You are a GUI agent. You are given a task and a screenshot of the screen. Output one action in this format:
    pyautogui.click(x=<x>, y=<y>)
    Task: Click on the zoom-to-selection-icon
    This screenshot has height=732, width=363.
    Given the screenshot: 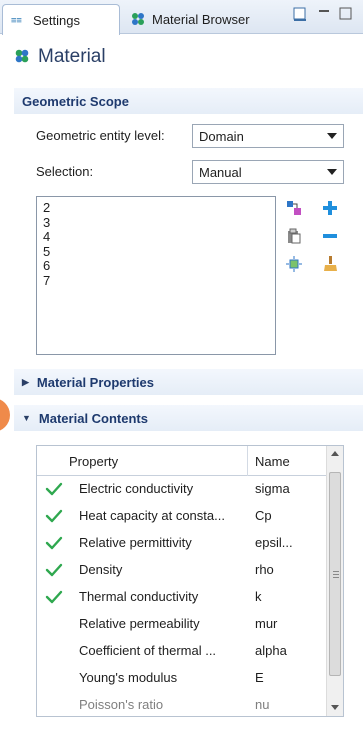 What is the action you would take?
    pyautogui.click(x=294, y=264)
    